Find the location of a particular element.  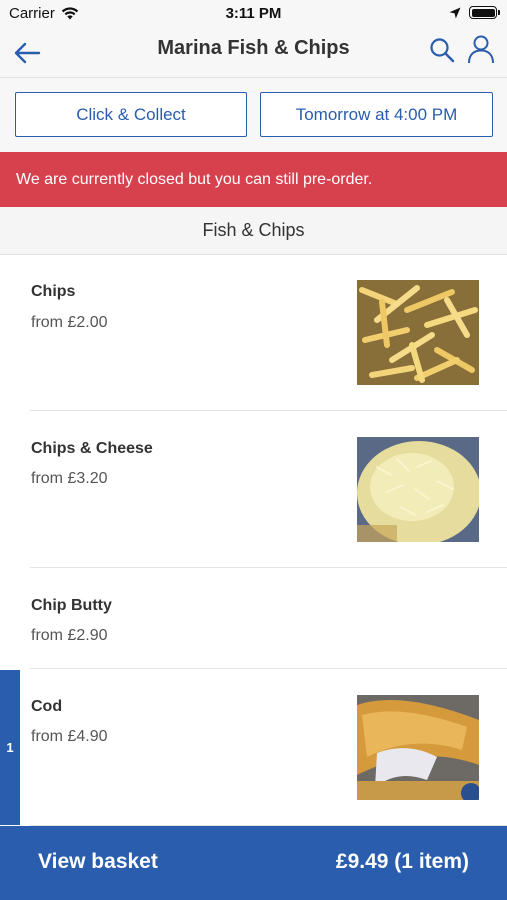

chips-photo is located at coordinates (418, 332).